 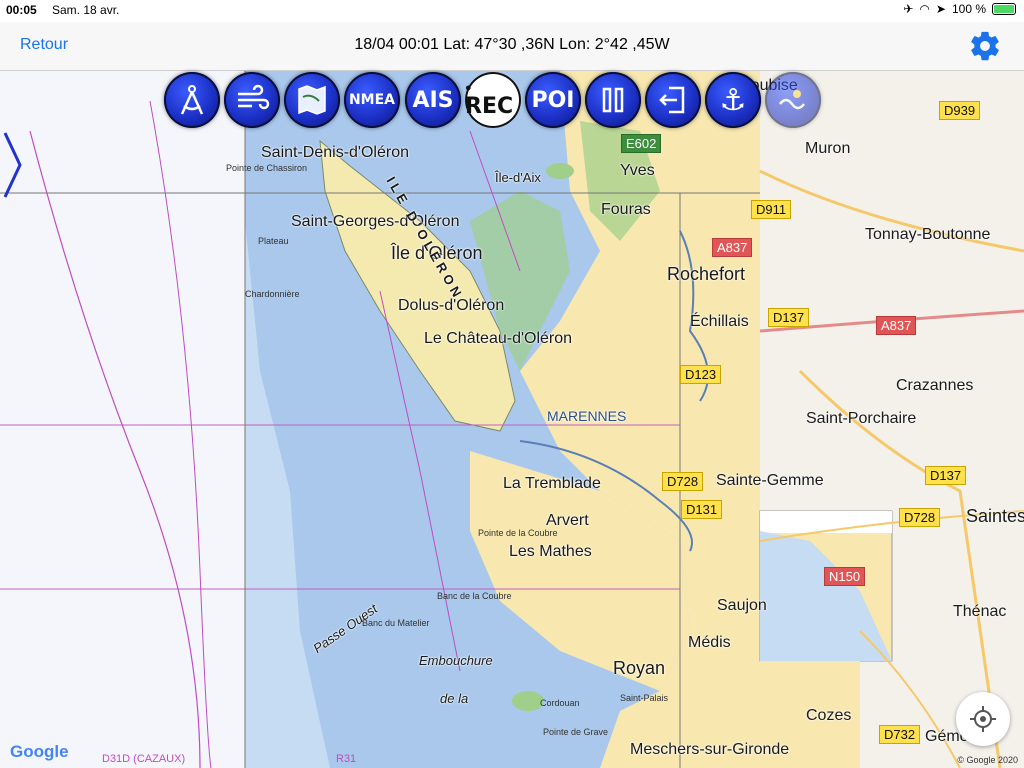 What do you see at coordinates (489, 106) in the screenshot?
I see `rec-text: REC` at bounding box center [489, 106].